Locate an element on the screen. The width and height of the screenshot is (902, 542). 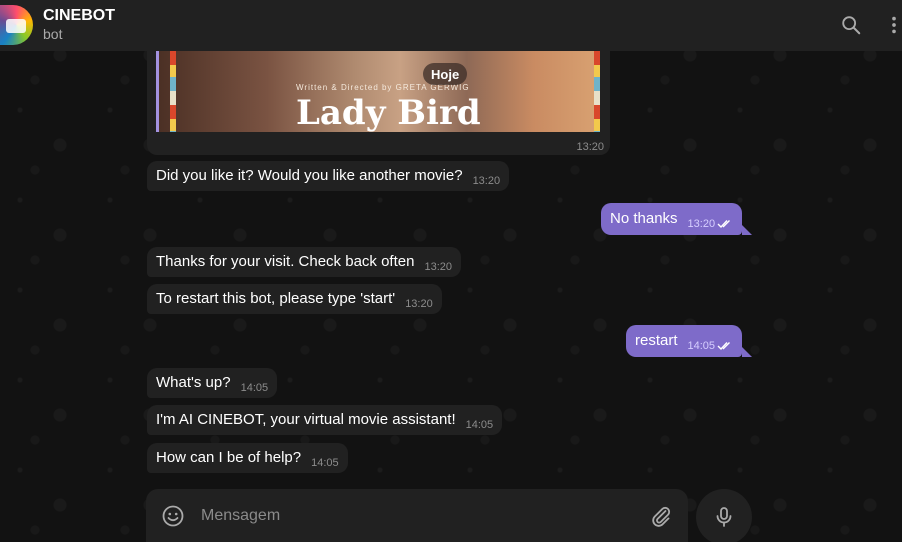
chat-info: CINEBOT bot is located at coordinates (79, 24).